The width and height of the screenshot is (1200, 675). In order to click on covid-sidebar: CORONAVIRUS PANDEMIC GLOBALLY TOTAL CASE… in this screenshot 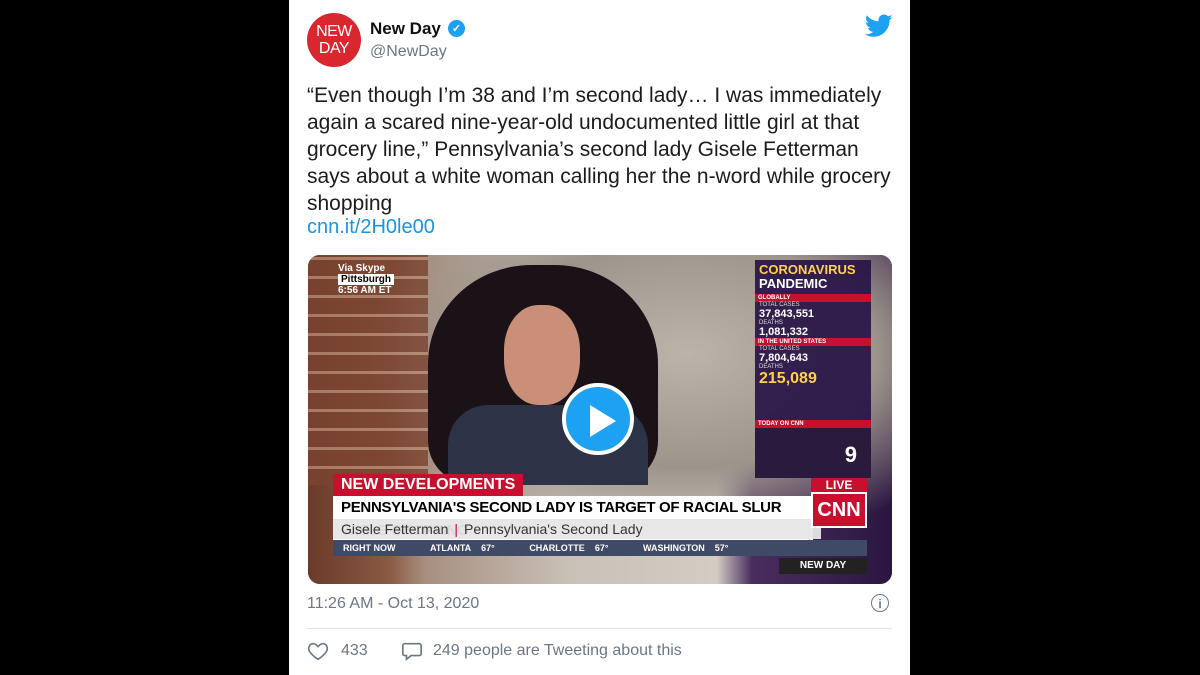, I will do `click(813, 369)`.